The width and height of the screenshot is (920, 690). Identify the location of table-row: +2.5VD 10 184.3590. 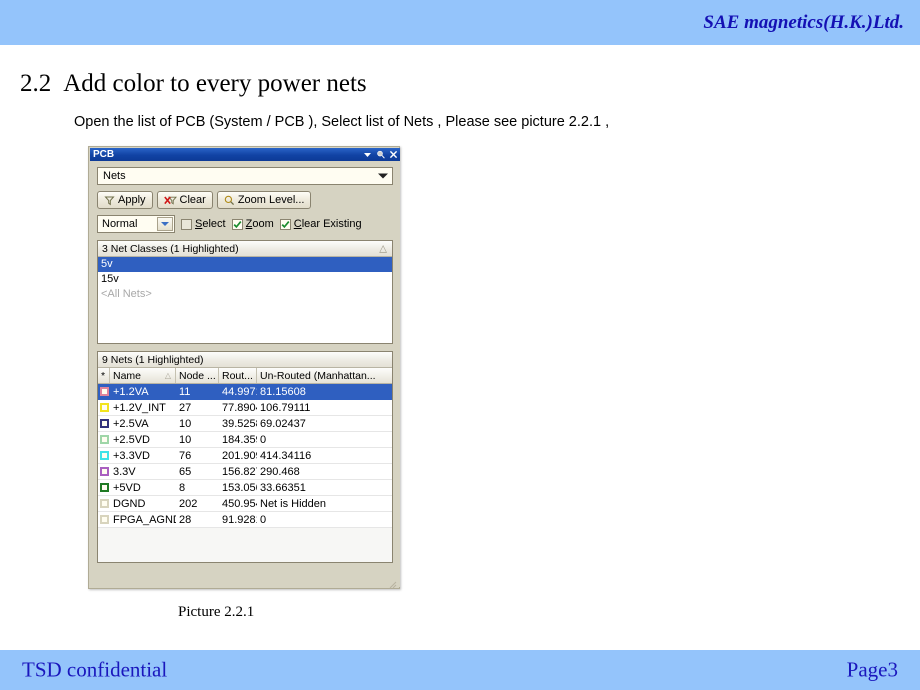
(245, 440).